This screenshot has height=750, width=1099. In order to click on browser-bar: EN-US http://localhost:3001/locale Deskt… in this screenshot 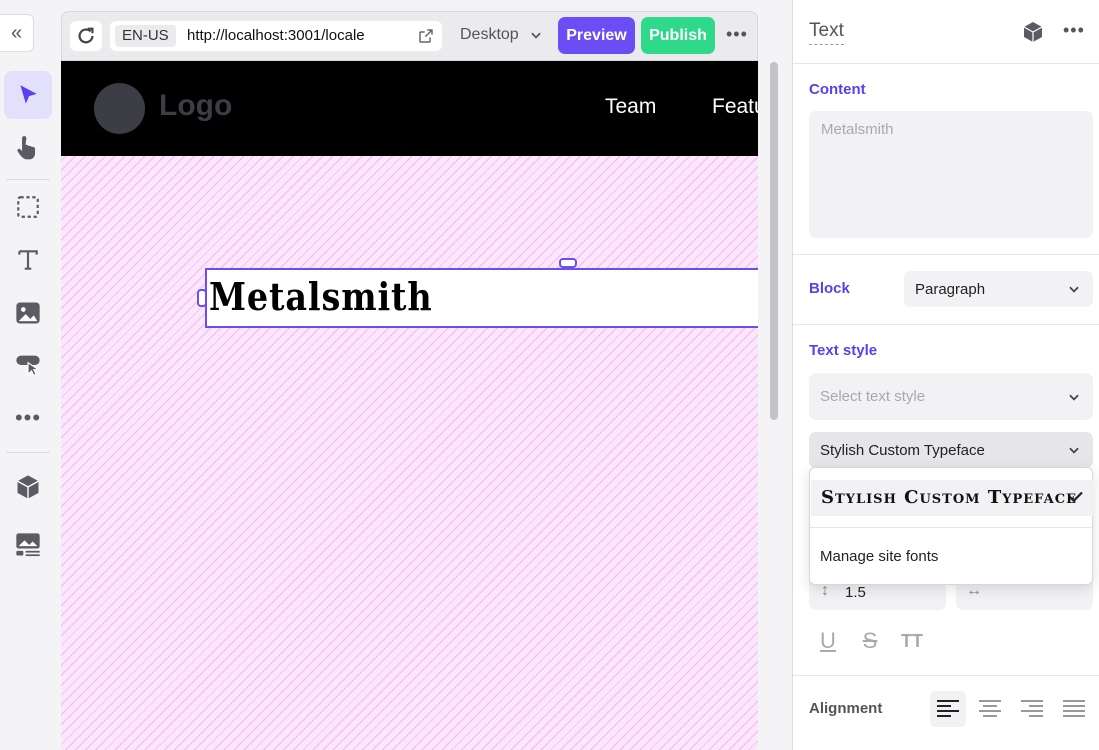, I will do `click(409, 36)`.